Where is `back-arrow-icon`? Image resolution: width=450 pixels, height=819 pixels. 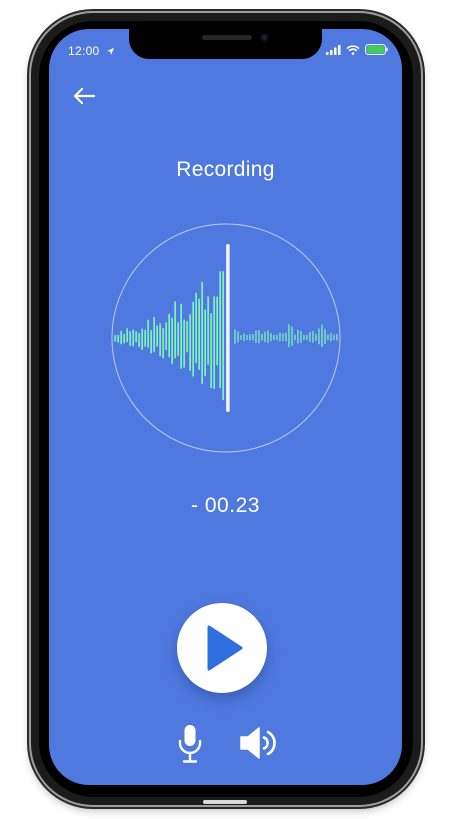
back-arrow-icon is located at coordinates (84, 96).